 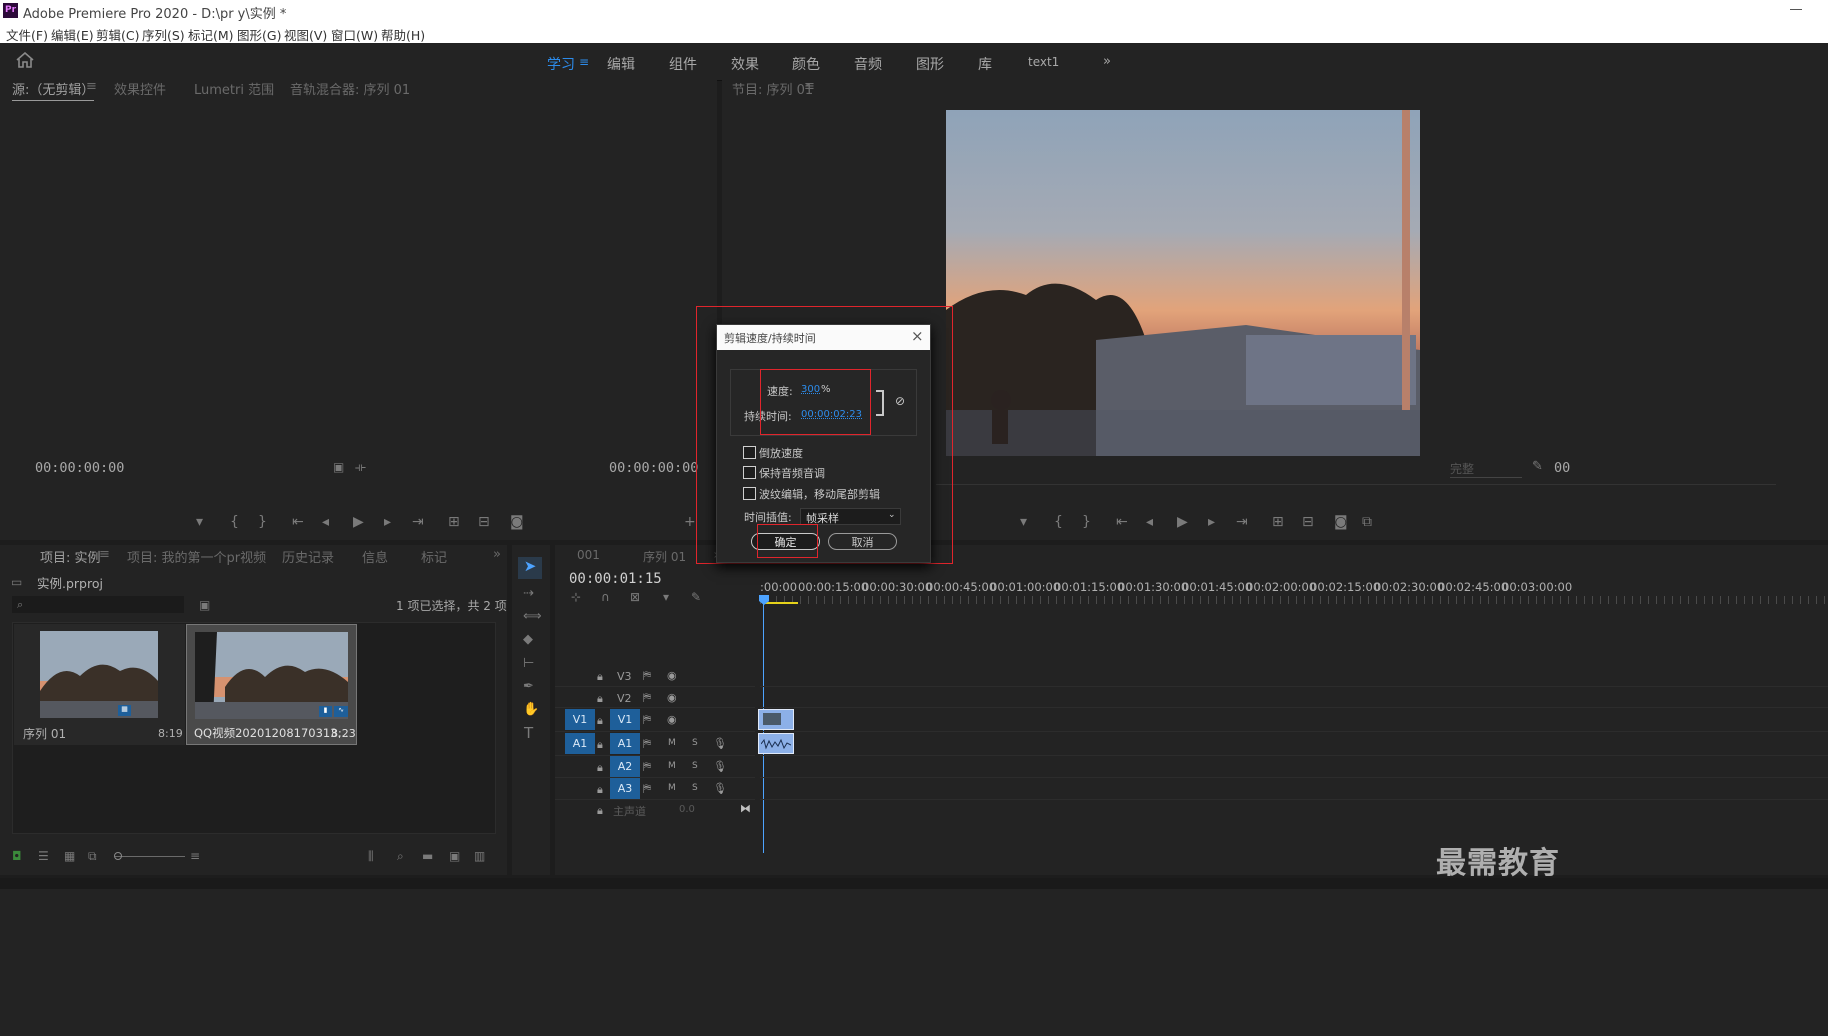 I want to click on tab-effect-controls: 效果控件, so click(x=140, y=88).